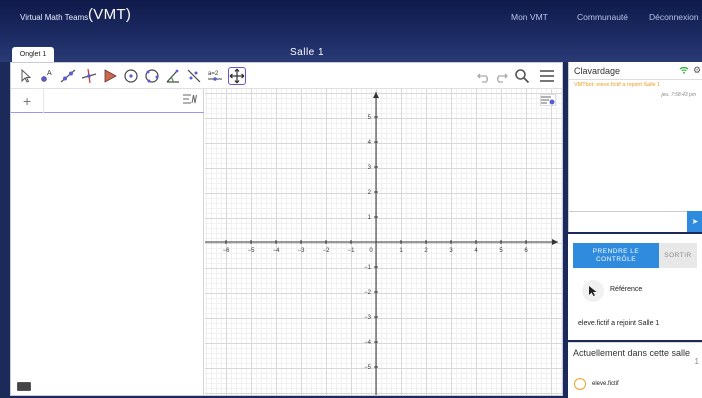 Image resolution: width=702 pixels, height=398 pixels. I want to click on svg-text: a=2, so click(213, 74).